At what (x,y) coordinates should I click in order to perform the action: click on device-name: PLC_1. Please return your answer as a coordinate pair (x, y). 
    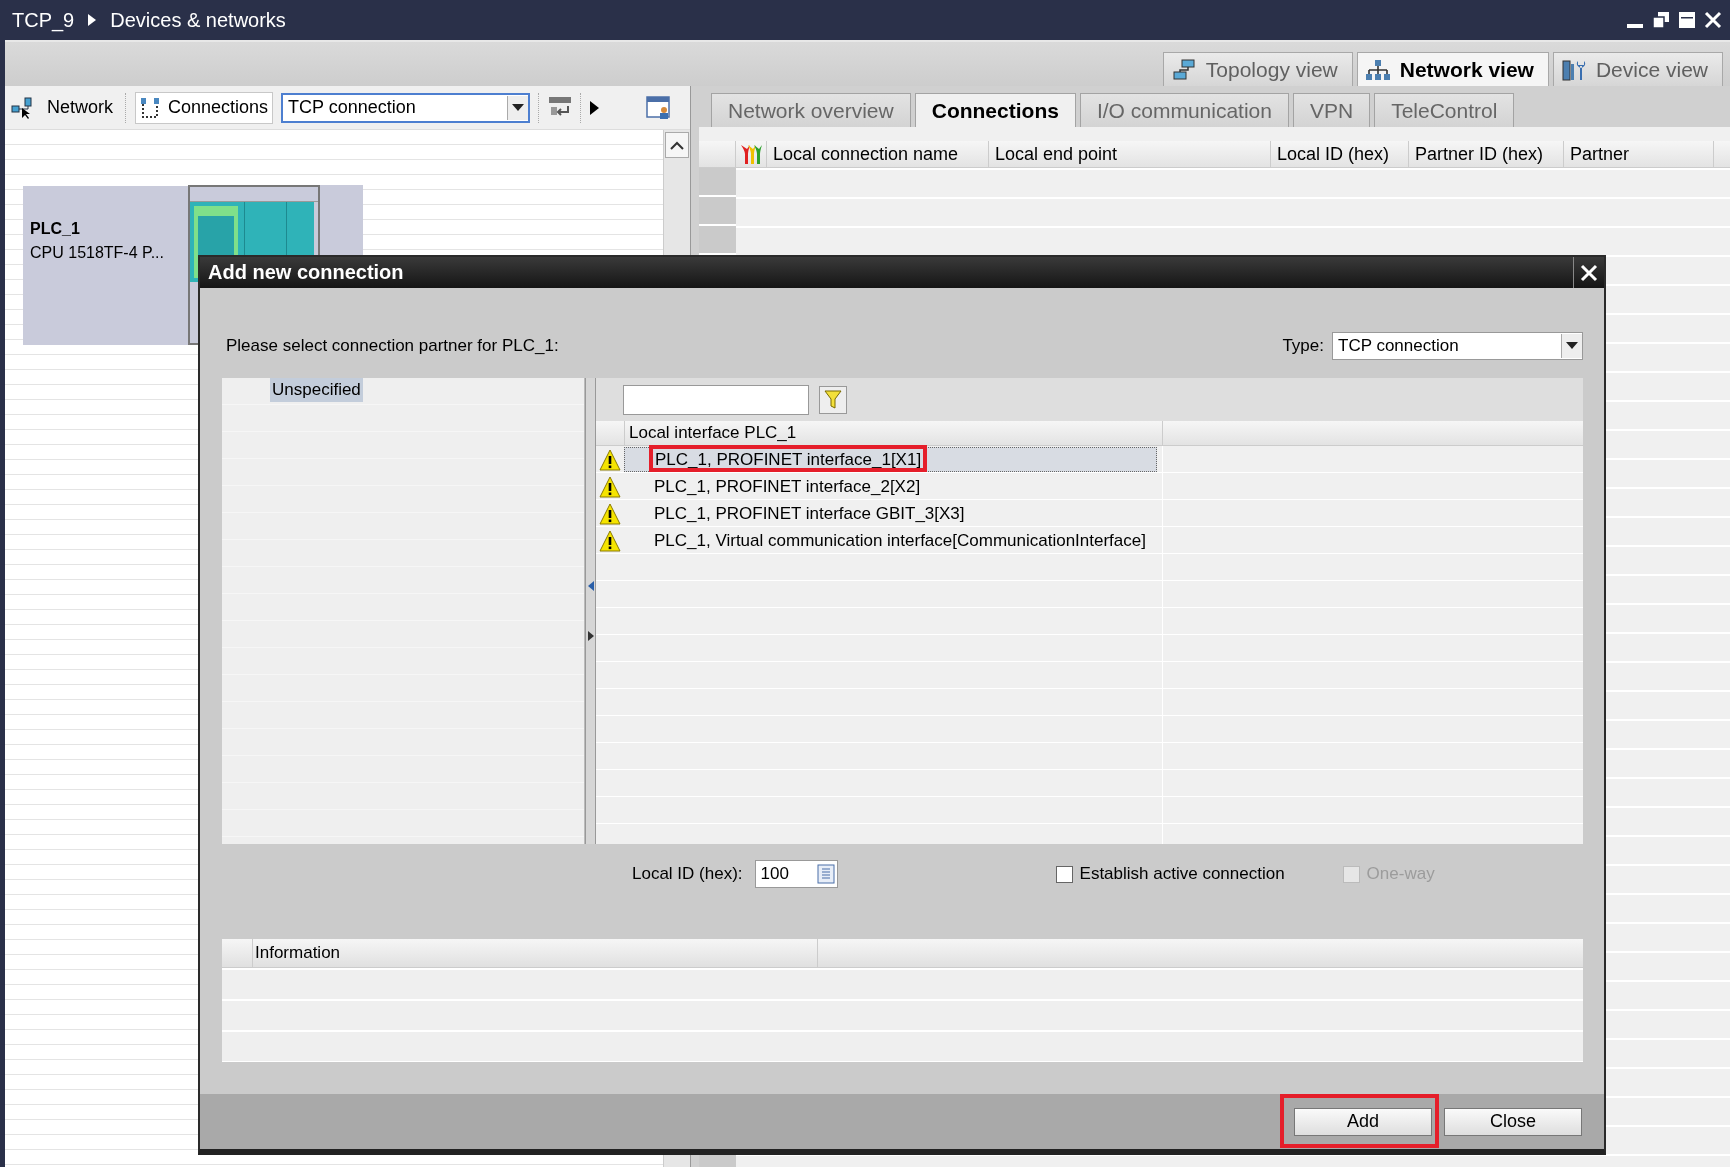
    Looking at the image, I should click on (55, 229).